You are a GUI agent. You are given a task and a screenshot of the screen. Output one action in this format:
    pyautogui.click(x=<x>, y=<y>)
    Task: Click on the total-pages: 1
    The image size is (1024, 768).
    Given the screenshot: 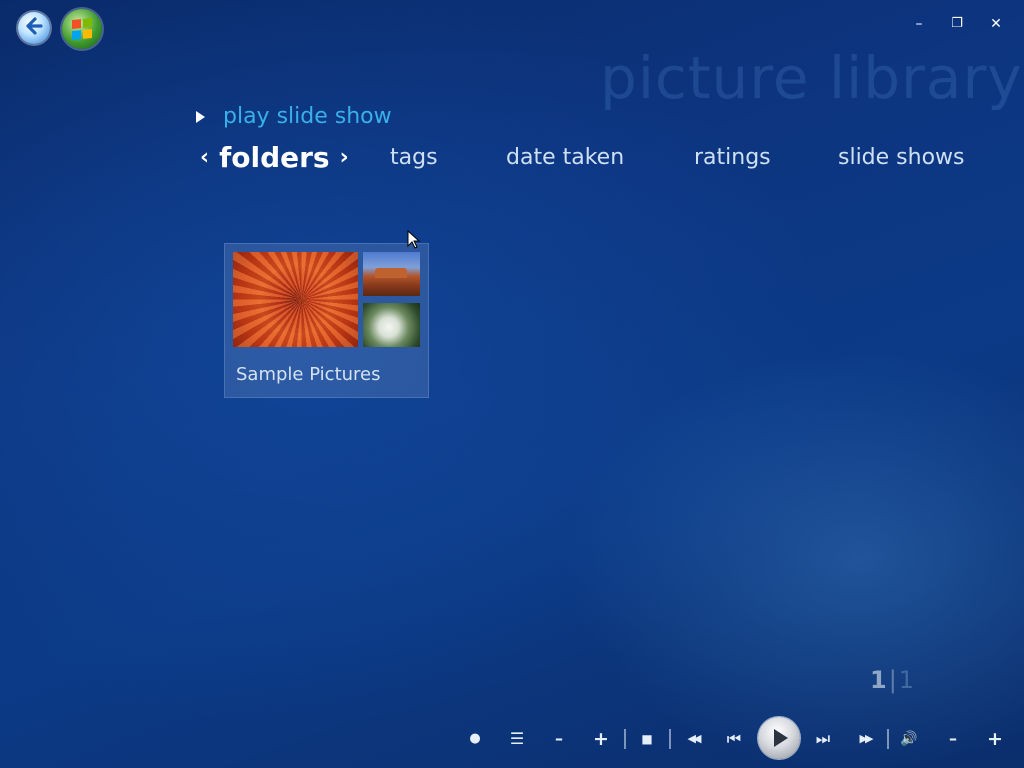 What is the action you would take?
    pyautogui.click(x=906, y=680)
    